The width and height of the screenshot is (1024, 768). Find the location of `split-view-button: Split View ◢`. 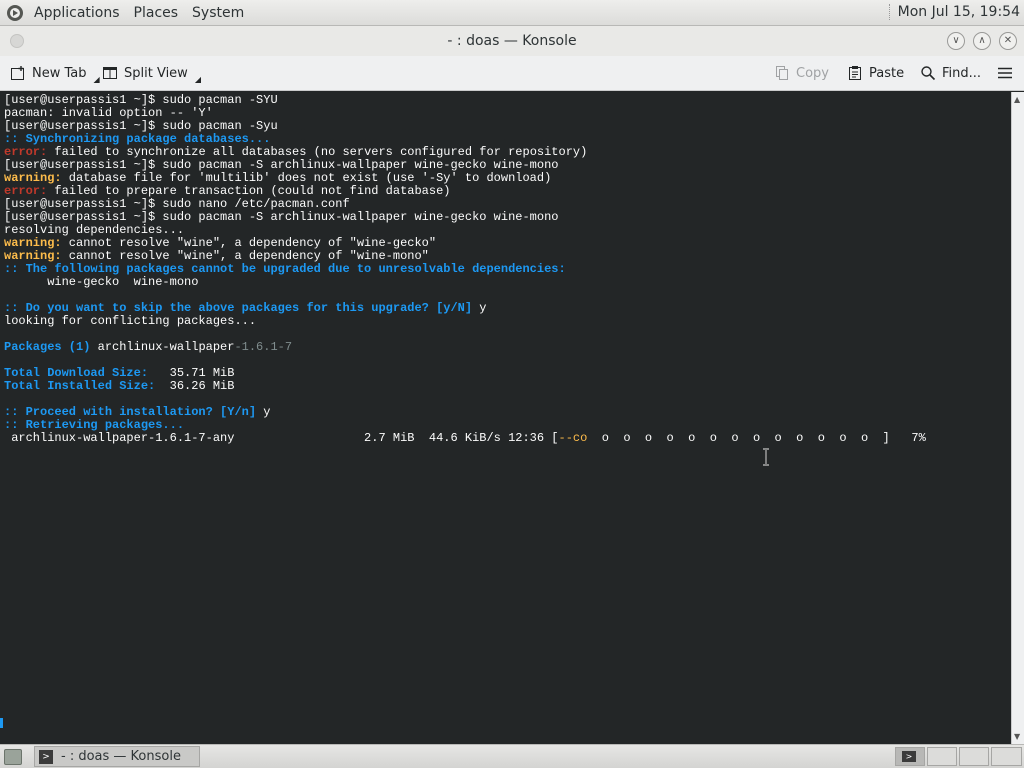

split-view-button: Split View ◢ is located at coordinates (151, 73).